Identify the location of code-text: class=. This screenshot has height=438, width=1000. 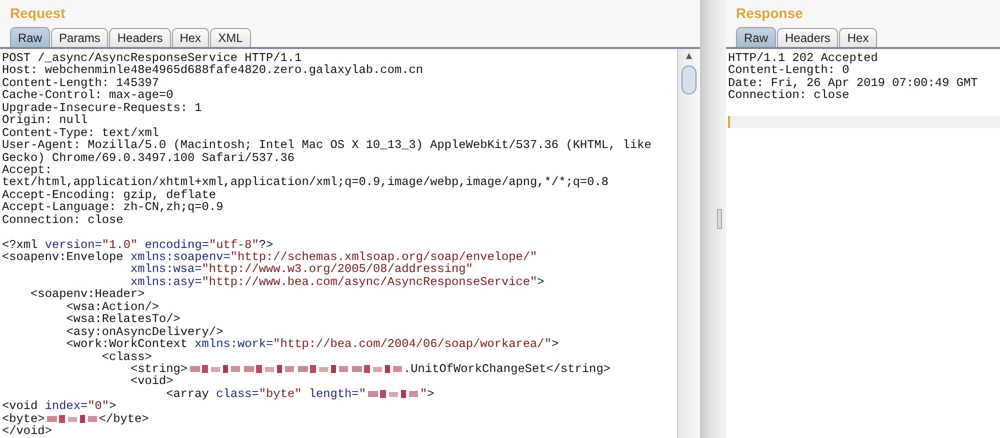
(237, 393).